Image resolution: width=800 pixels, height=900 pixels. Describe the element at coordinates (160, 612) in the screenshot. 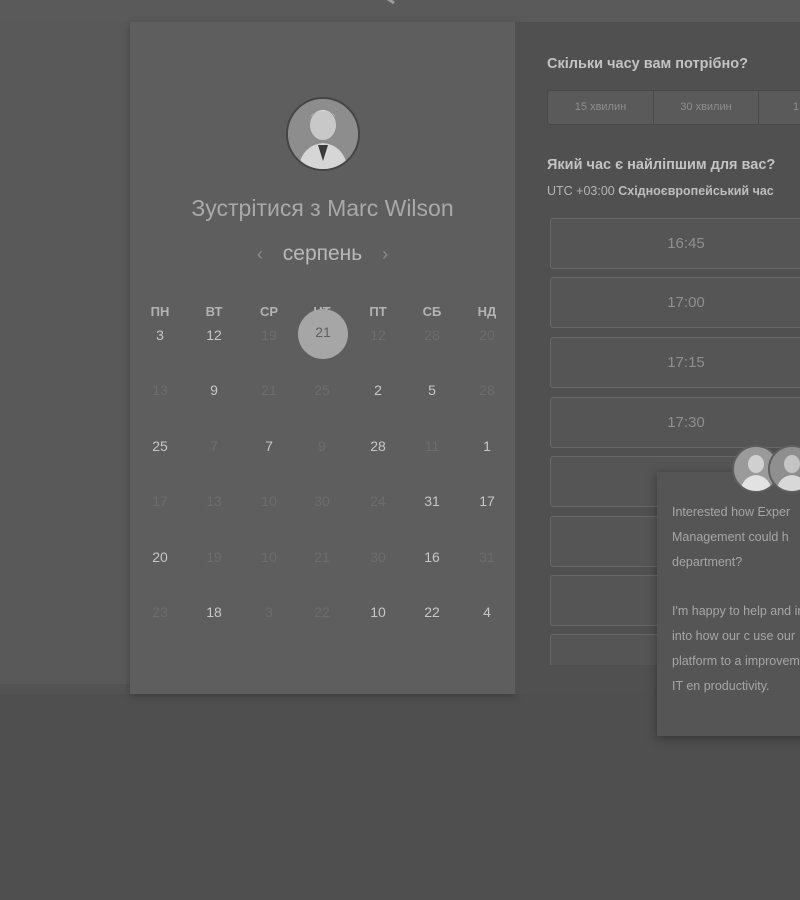

I see `calendar-day: 23` at that location.